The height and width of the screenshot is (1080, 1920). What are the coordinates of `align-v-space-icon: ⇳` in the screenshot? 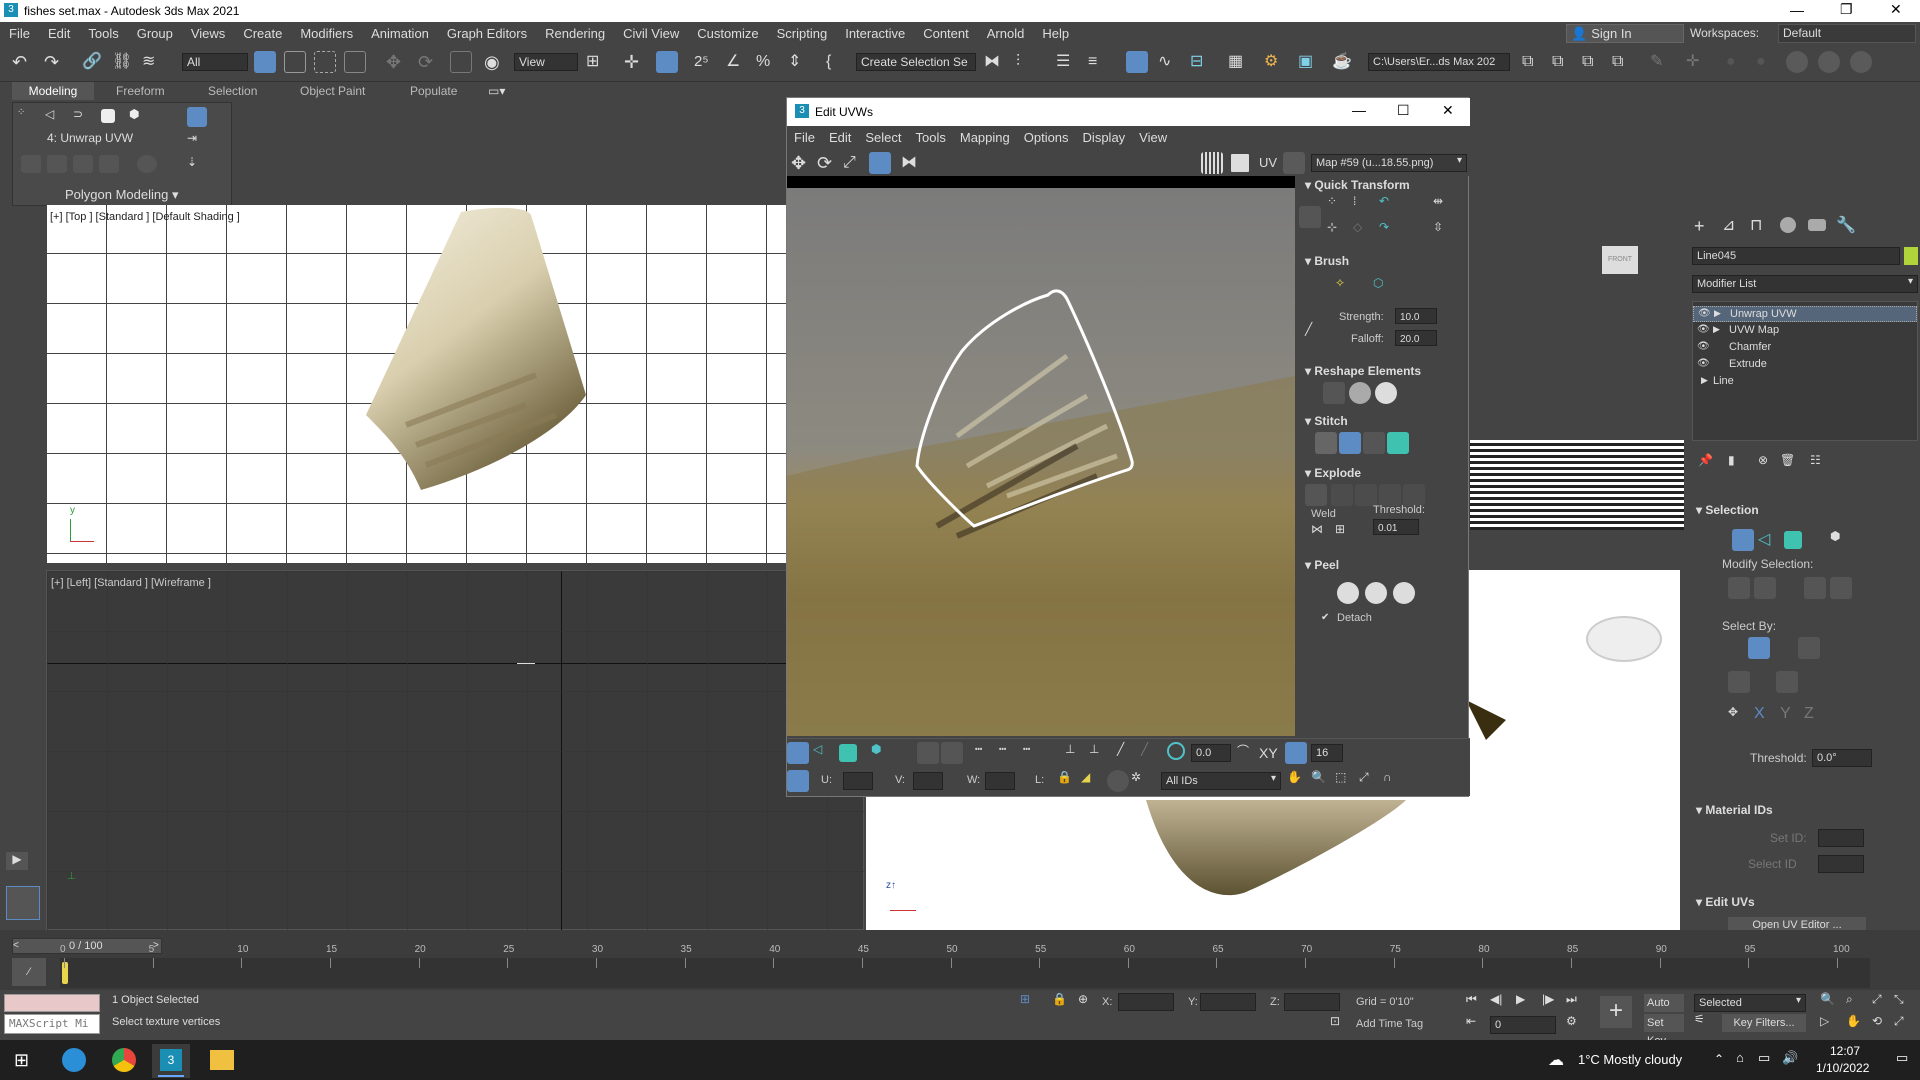 It's located at (1444, 231).